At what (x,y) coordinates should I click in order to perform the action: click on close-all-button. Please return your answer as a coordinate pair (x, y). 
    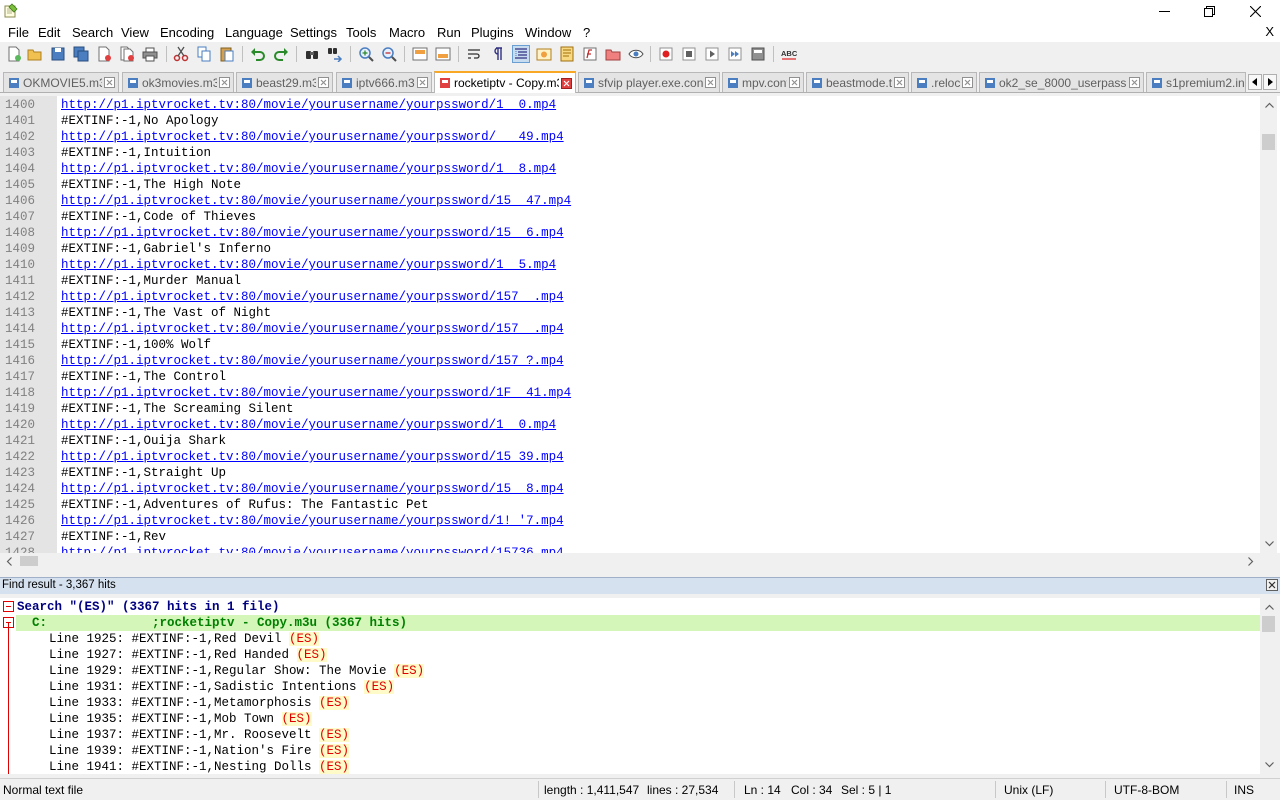
    Looking at the image, I should click on (127, 54).